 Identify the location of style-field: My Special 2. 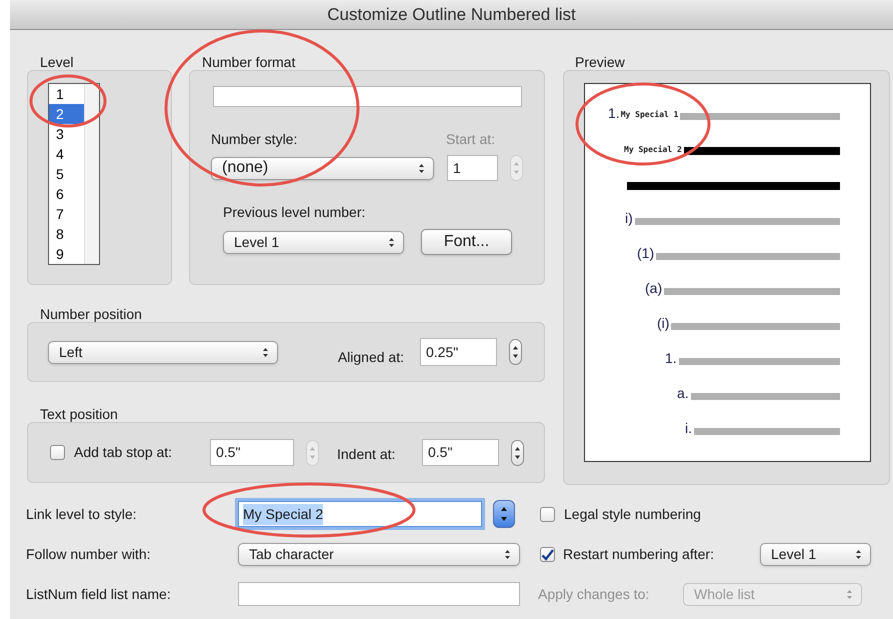
(360, 514).